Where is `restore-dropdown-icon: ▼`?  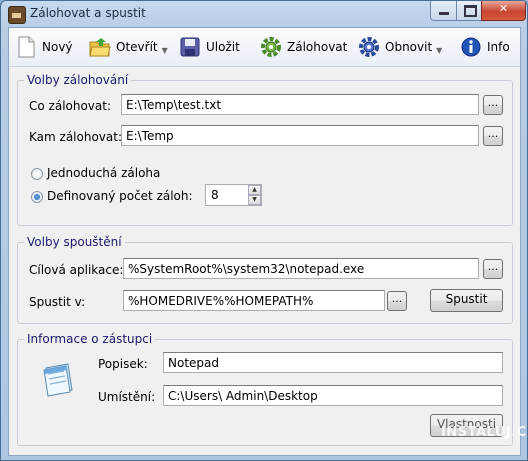
restore-dropdown-icon: ▼ is located at coordinates (439, 50).